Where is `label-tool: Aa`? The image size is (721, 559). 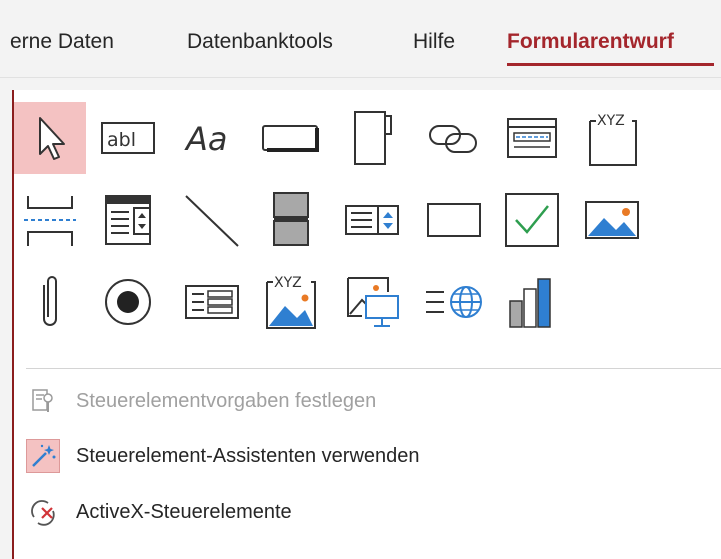
label-tool: Aa is located at coordinates (212, 138).